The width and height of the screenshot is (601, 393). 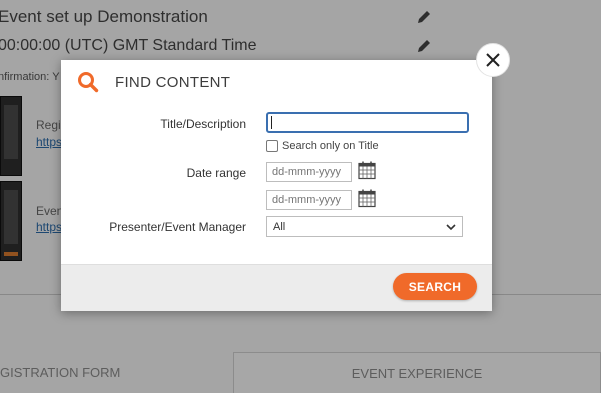 What do you see at coordinates (271, 122) in the screenshot?
I see `text-cursor` at bounding box center [271, 122].